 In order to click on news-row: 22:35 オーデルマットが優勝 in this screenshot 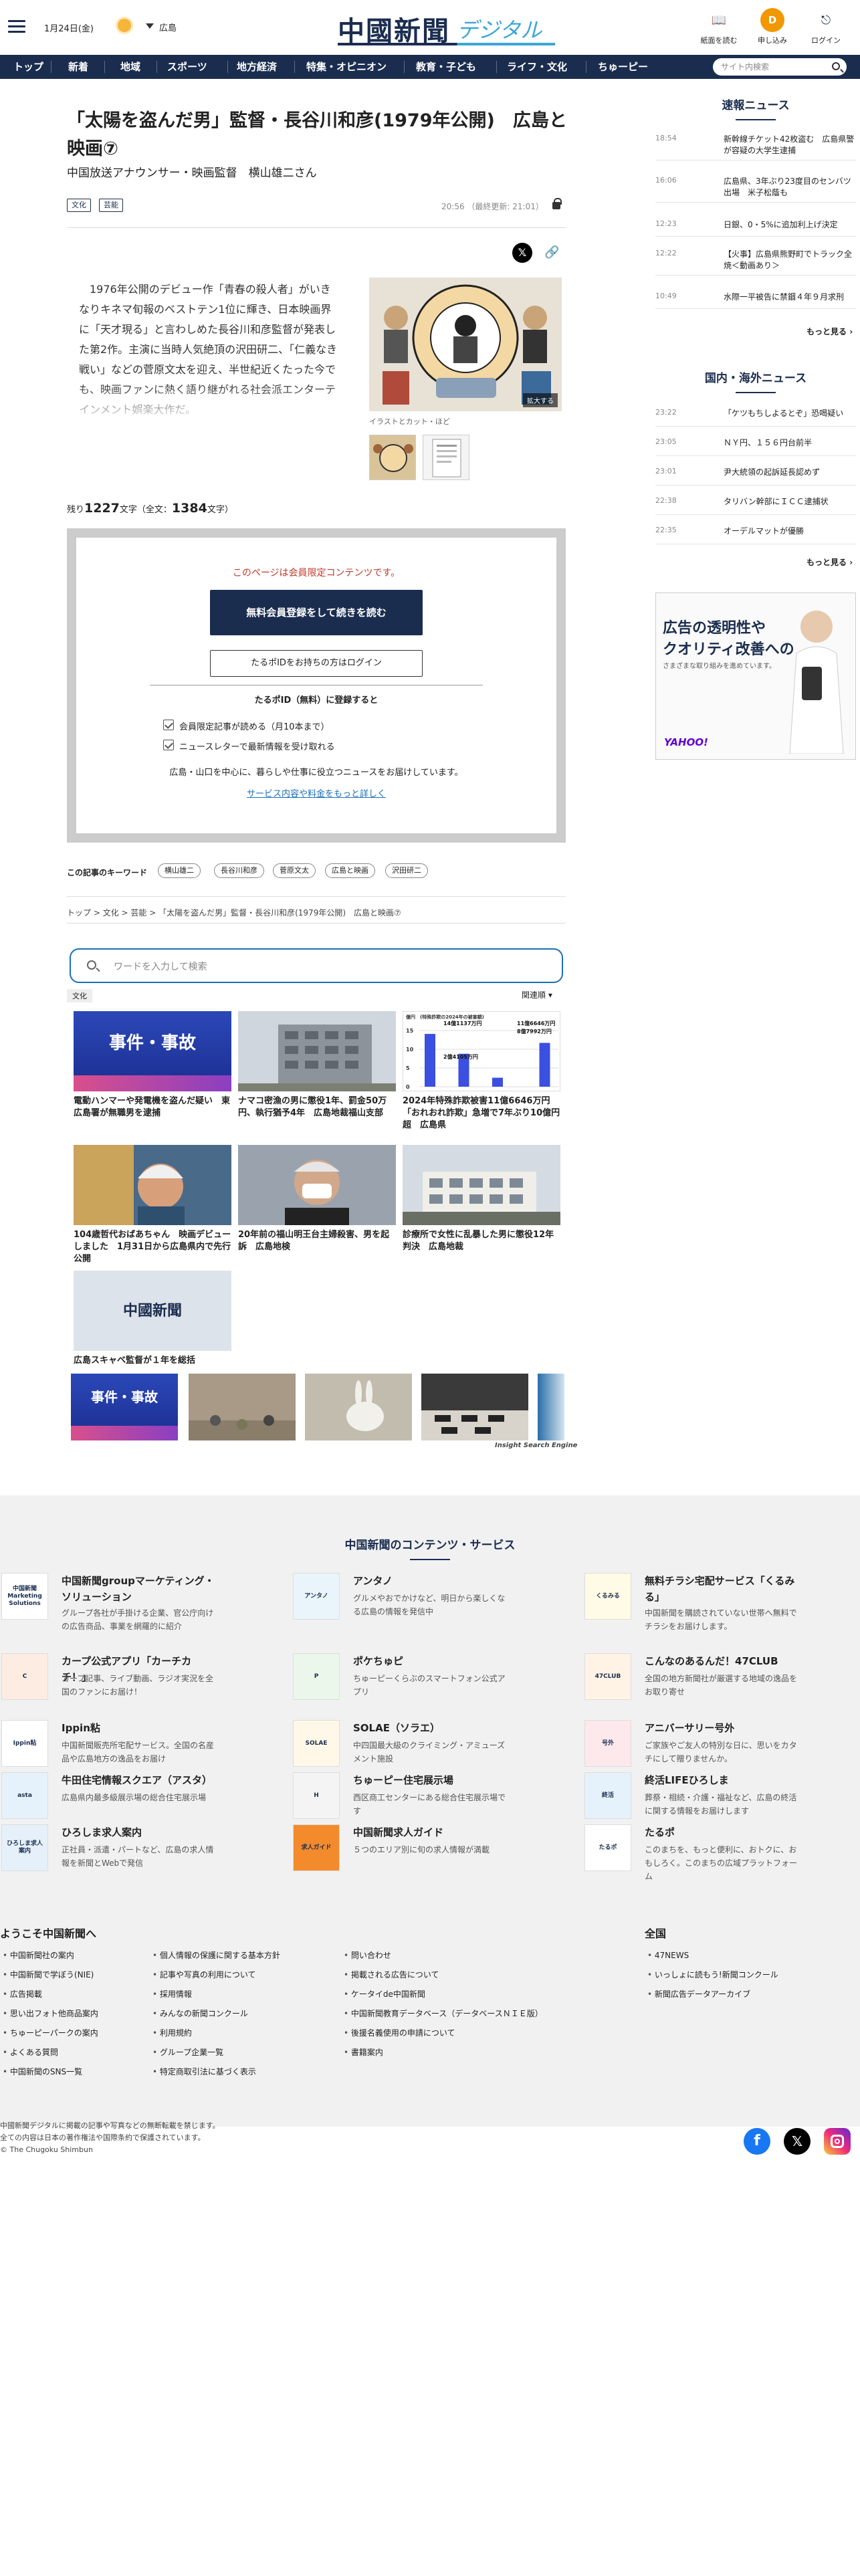, I will do `click(755, 535)`.